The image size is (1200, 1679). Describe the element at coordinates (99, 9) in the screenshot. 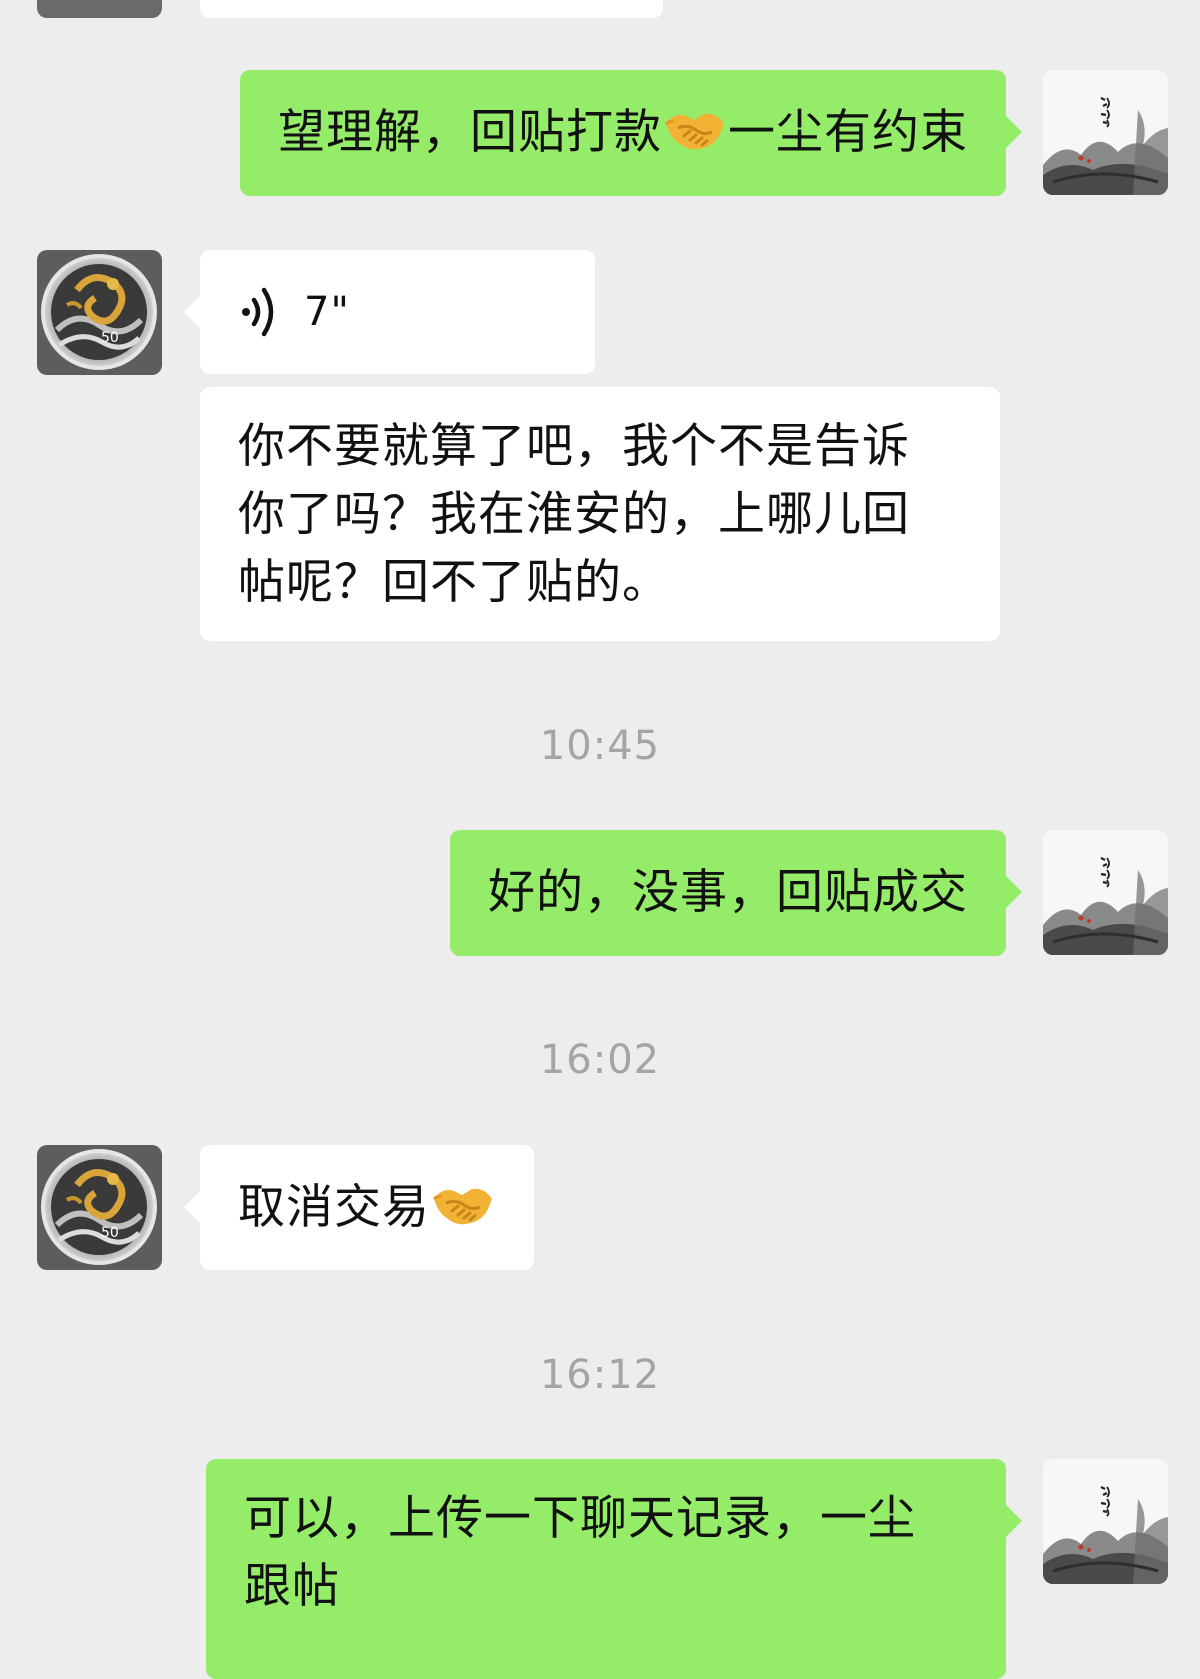

I see `contact-avatar-partial` at that location.